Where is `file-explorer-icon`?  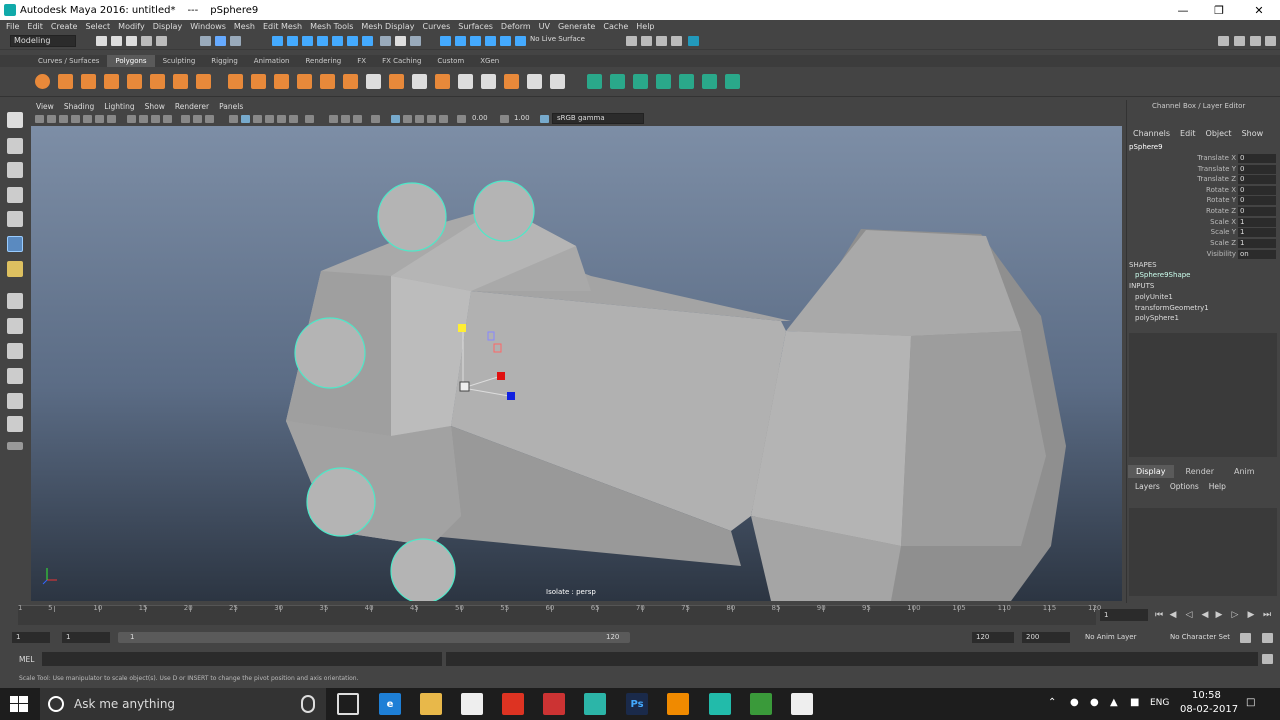
file-explorer-icon is located at coordinates (431, 704).